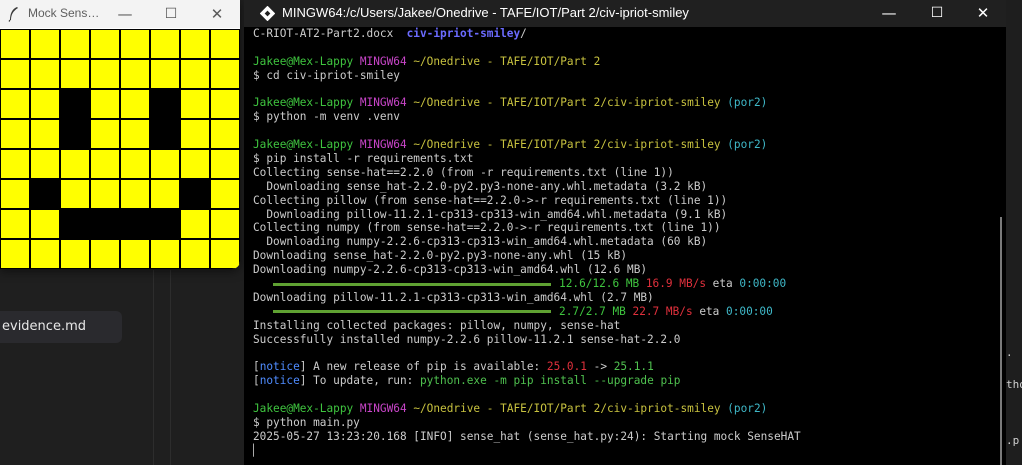 The height and width of the screenshot is (465, 1022). I want to click on terminal-line: C-RIOT-AT2-Part2.docx civ-ipriot-smiley/, so click(623, 34).